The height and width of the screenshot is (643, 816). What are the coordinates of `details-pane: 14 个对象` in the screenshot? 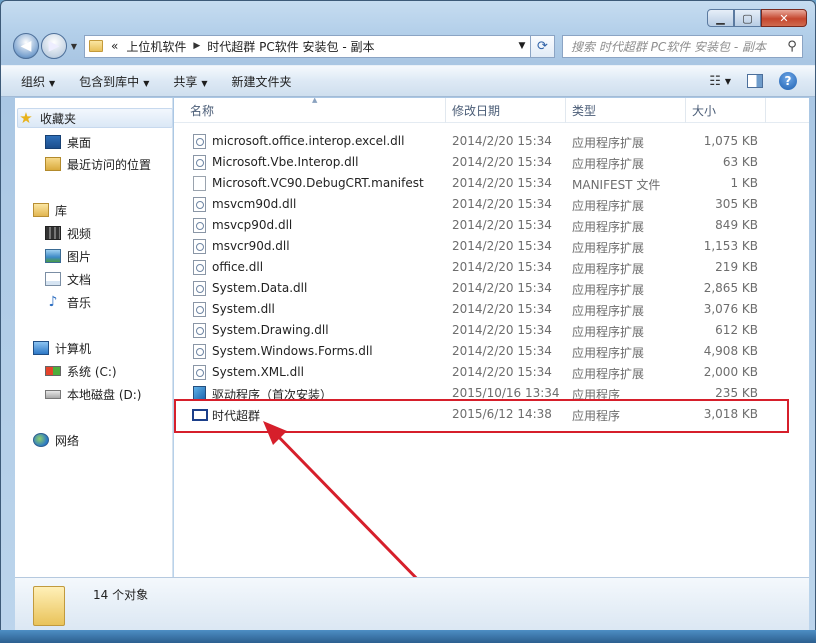 It's located at (412, 604).